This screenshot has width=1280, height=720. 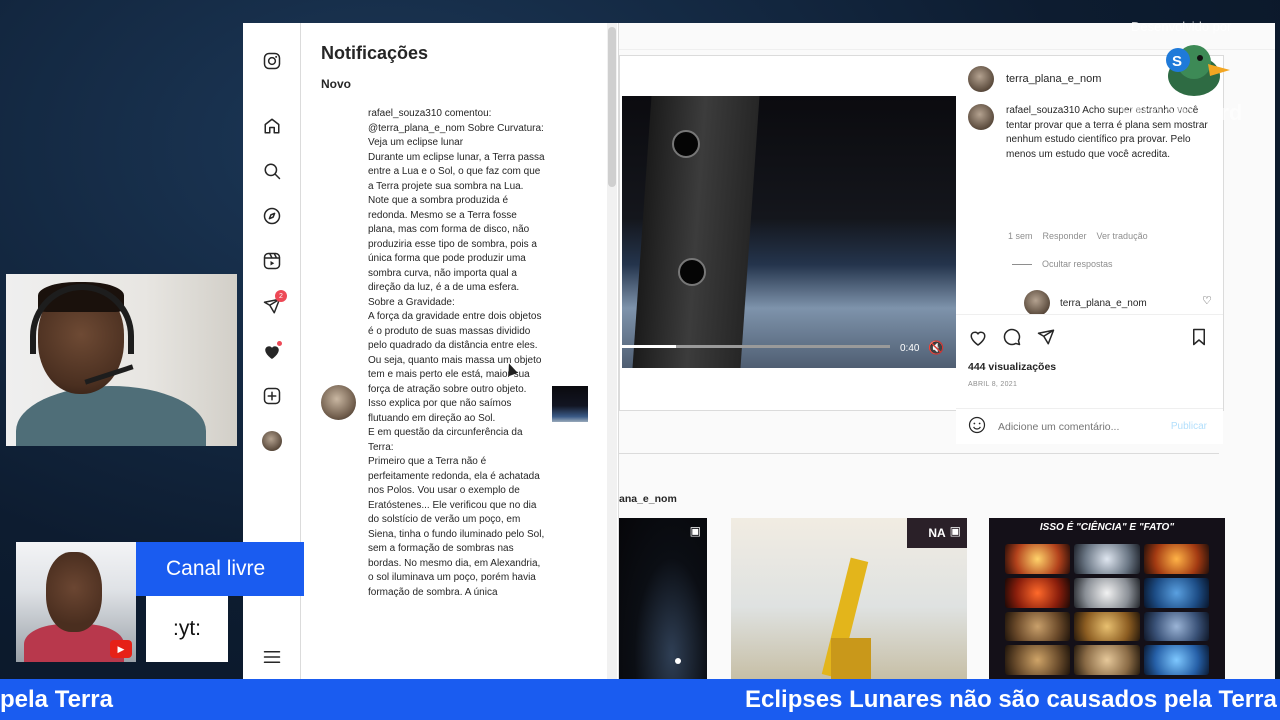 I want to click on more-from-username: ana_e_nom, so click(x=648, y=499).